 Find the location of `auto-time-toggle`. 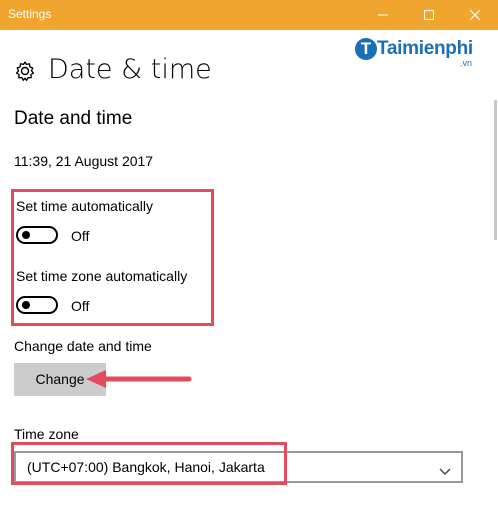

auto-time-toggle is located at coordinates (37, 235).